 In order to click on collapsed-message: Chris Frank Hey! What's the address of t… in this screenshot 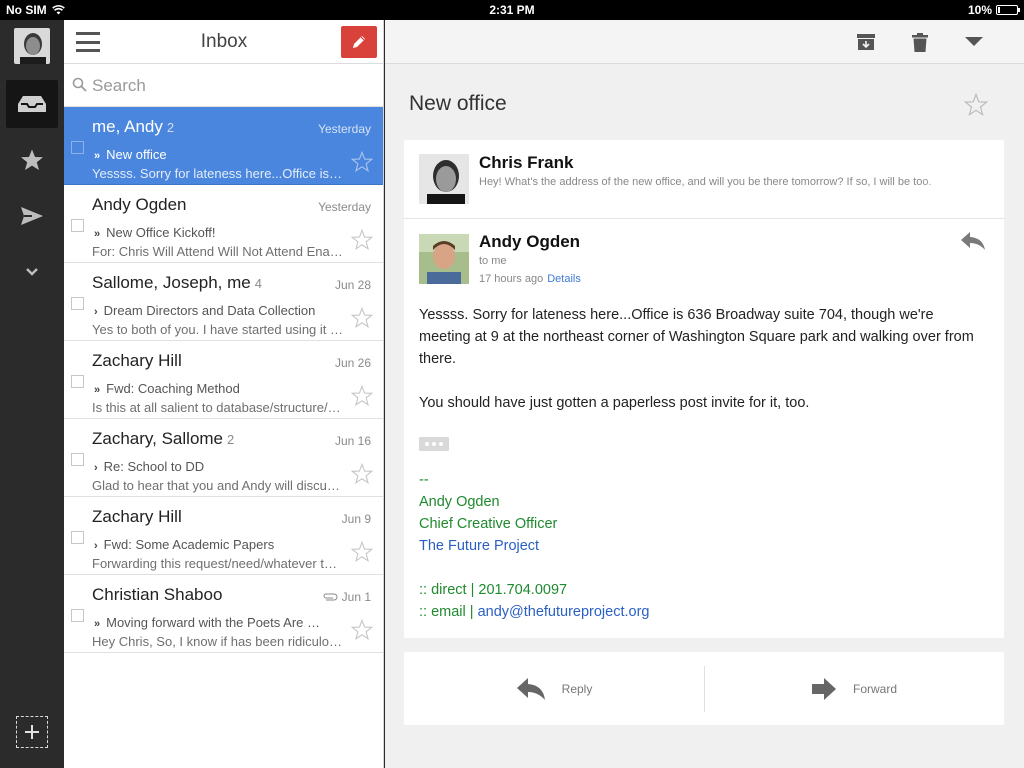, I will do `click(704, 179)`.